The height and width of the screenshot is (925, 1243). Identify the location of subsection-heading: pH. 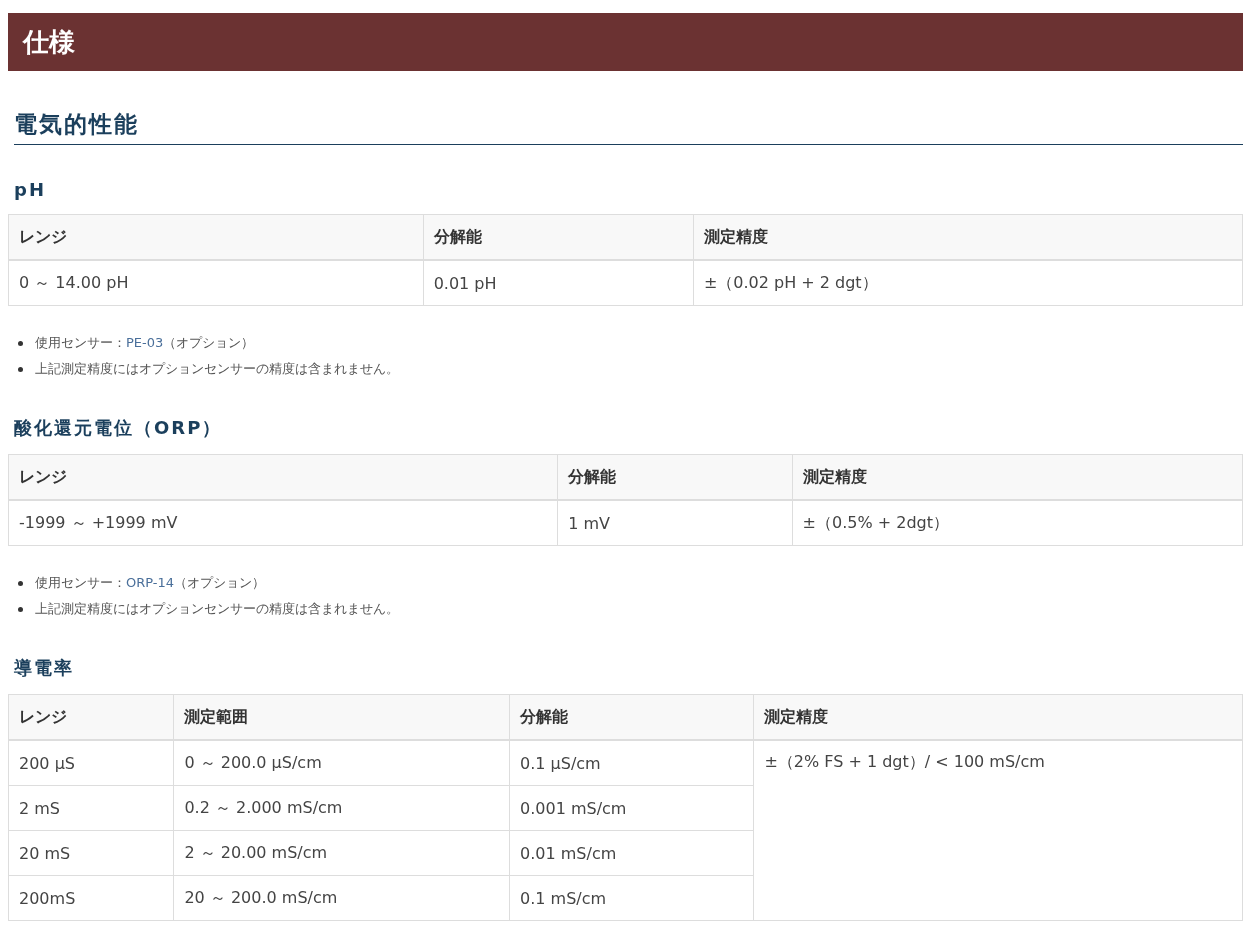
(30, 189).